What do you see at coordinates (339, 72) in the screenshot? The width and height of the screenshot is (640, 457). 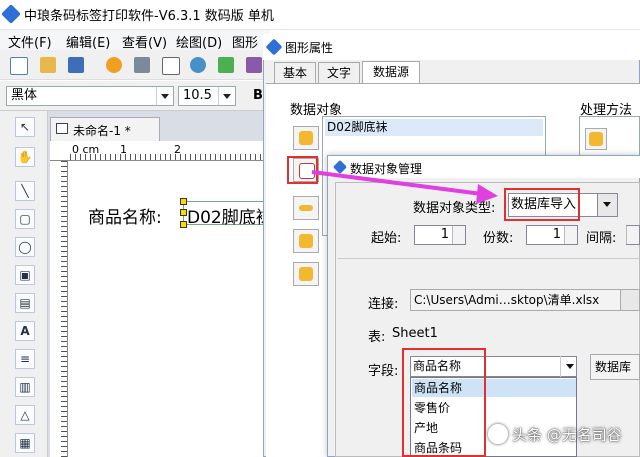 I see `tab-text: 文字` at bounding box center [339, 72].